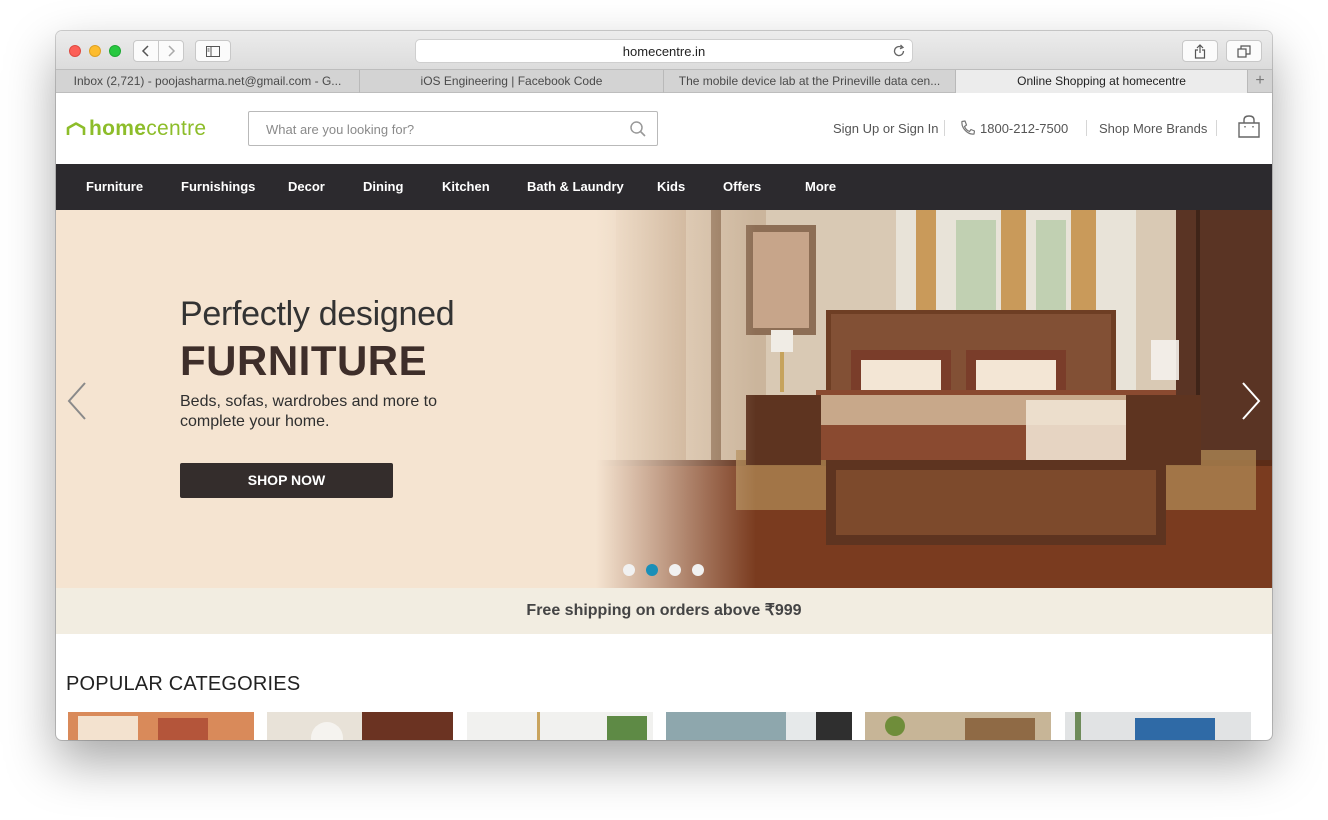 Image resolution: width=1328 pixels, height=820 pixels. I want to click on new-tab-button: +, so click(1260, 81).